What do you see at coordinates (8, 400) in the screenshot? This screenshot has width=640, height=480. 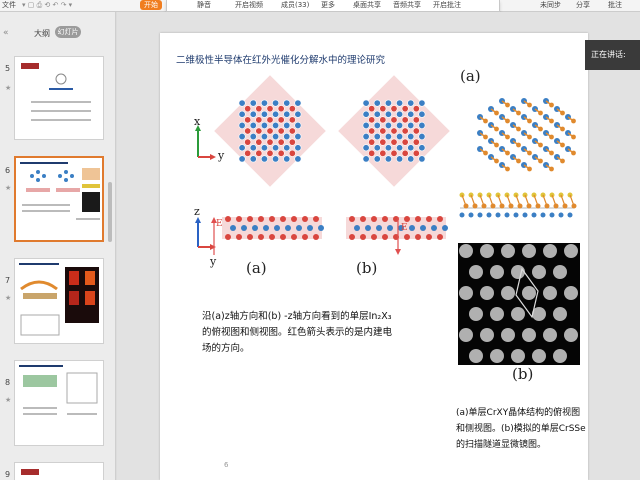 I see `animation-star-icon: ★` at bounding box center [8, 400].